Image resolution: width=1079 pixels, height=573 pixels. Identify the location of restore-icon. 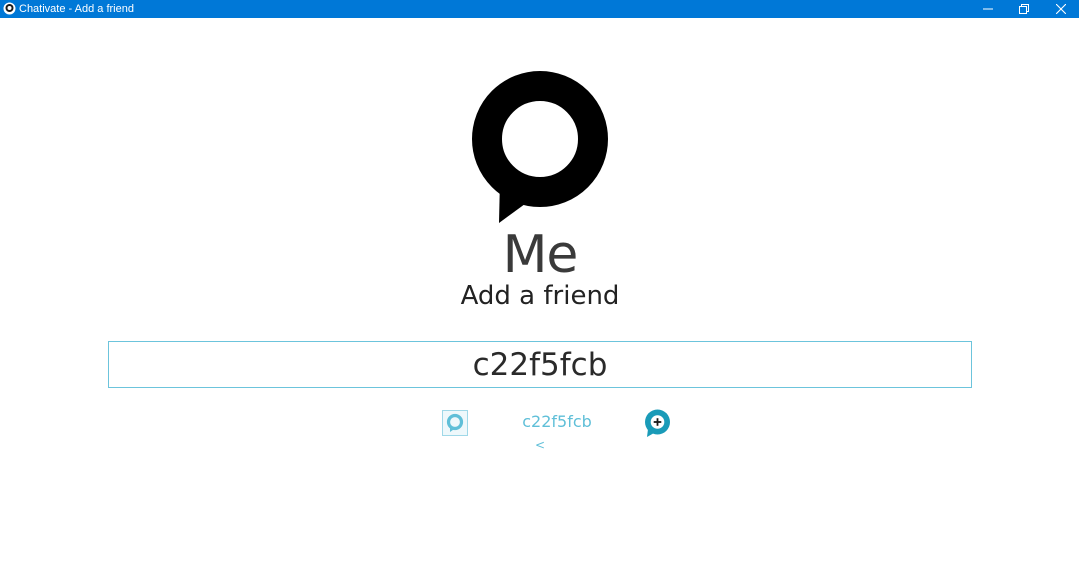
(1024, 9).